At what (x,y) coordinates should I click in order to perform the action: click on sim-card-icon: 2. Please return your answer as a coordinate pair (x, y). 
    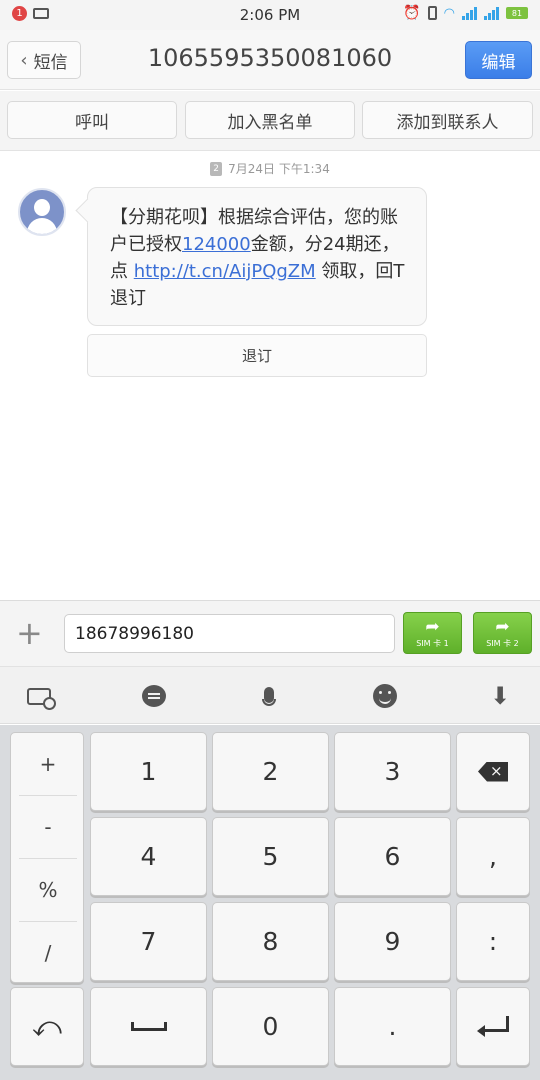
    Looking at the image, I should click on (216, 168).